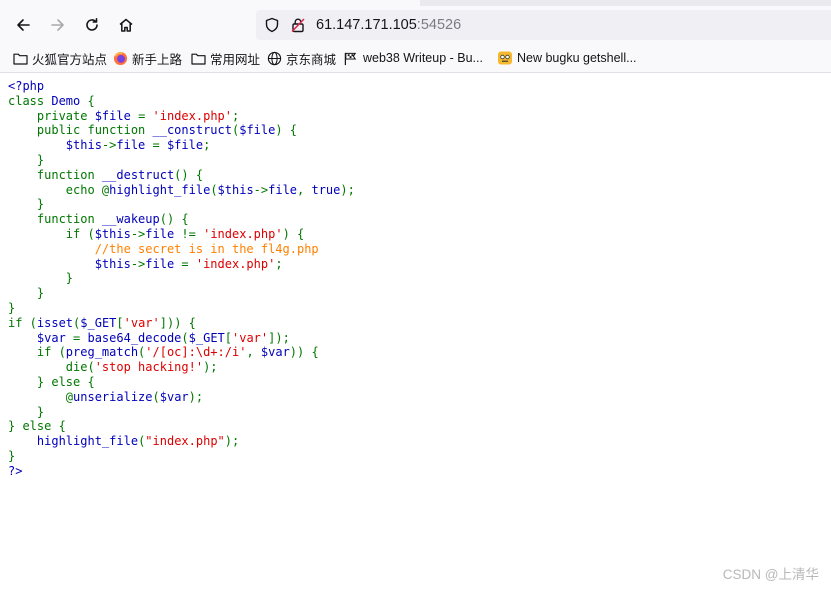 The height and width of the screenshot is (591, 831). What do you see at coordinates (279, 337) in the screenshot?
I see `code-token-keyword: ]);` at bounding box center [279, 337].